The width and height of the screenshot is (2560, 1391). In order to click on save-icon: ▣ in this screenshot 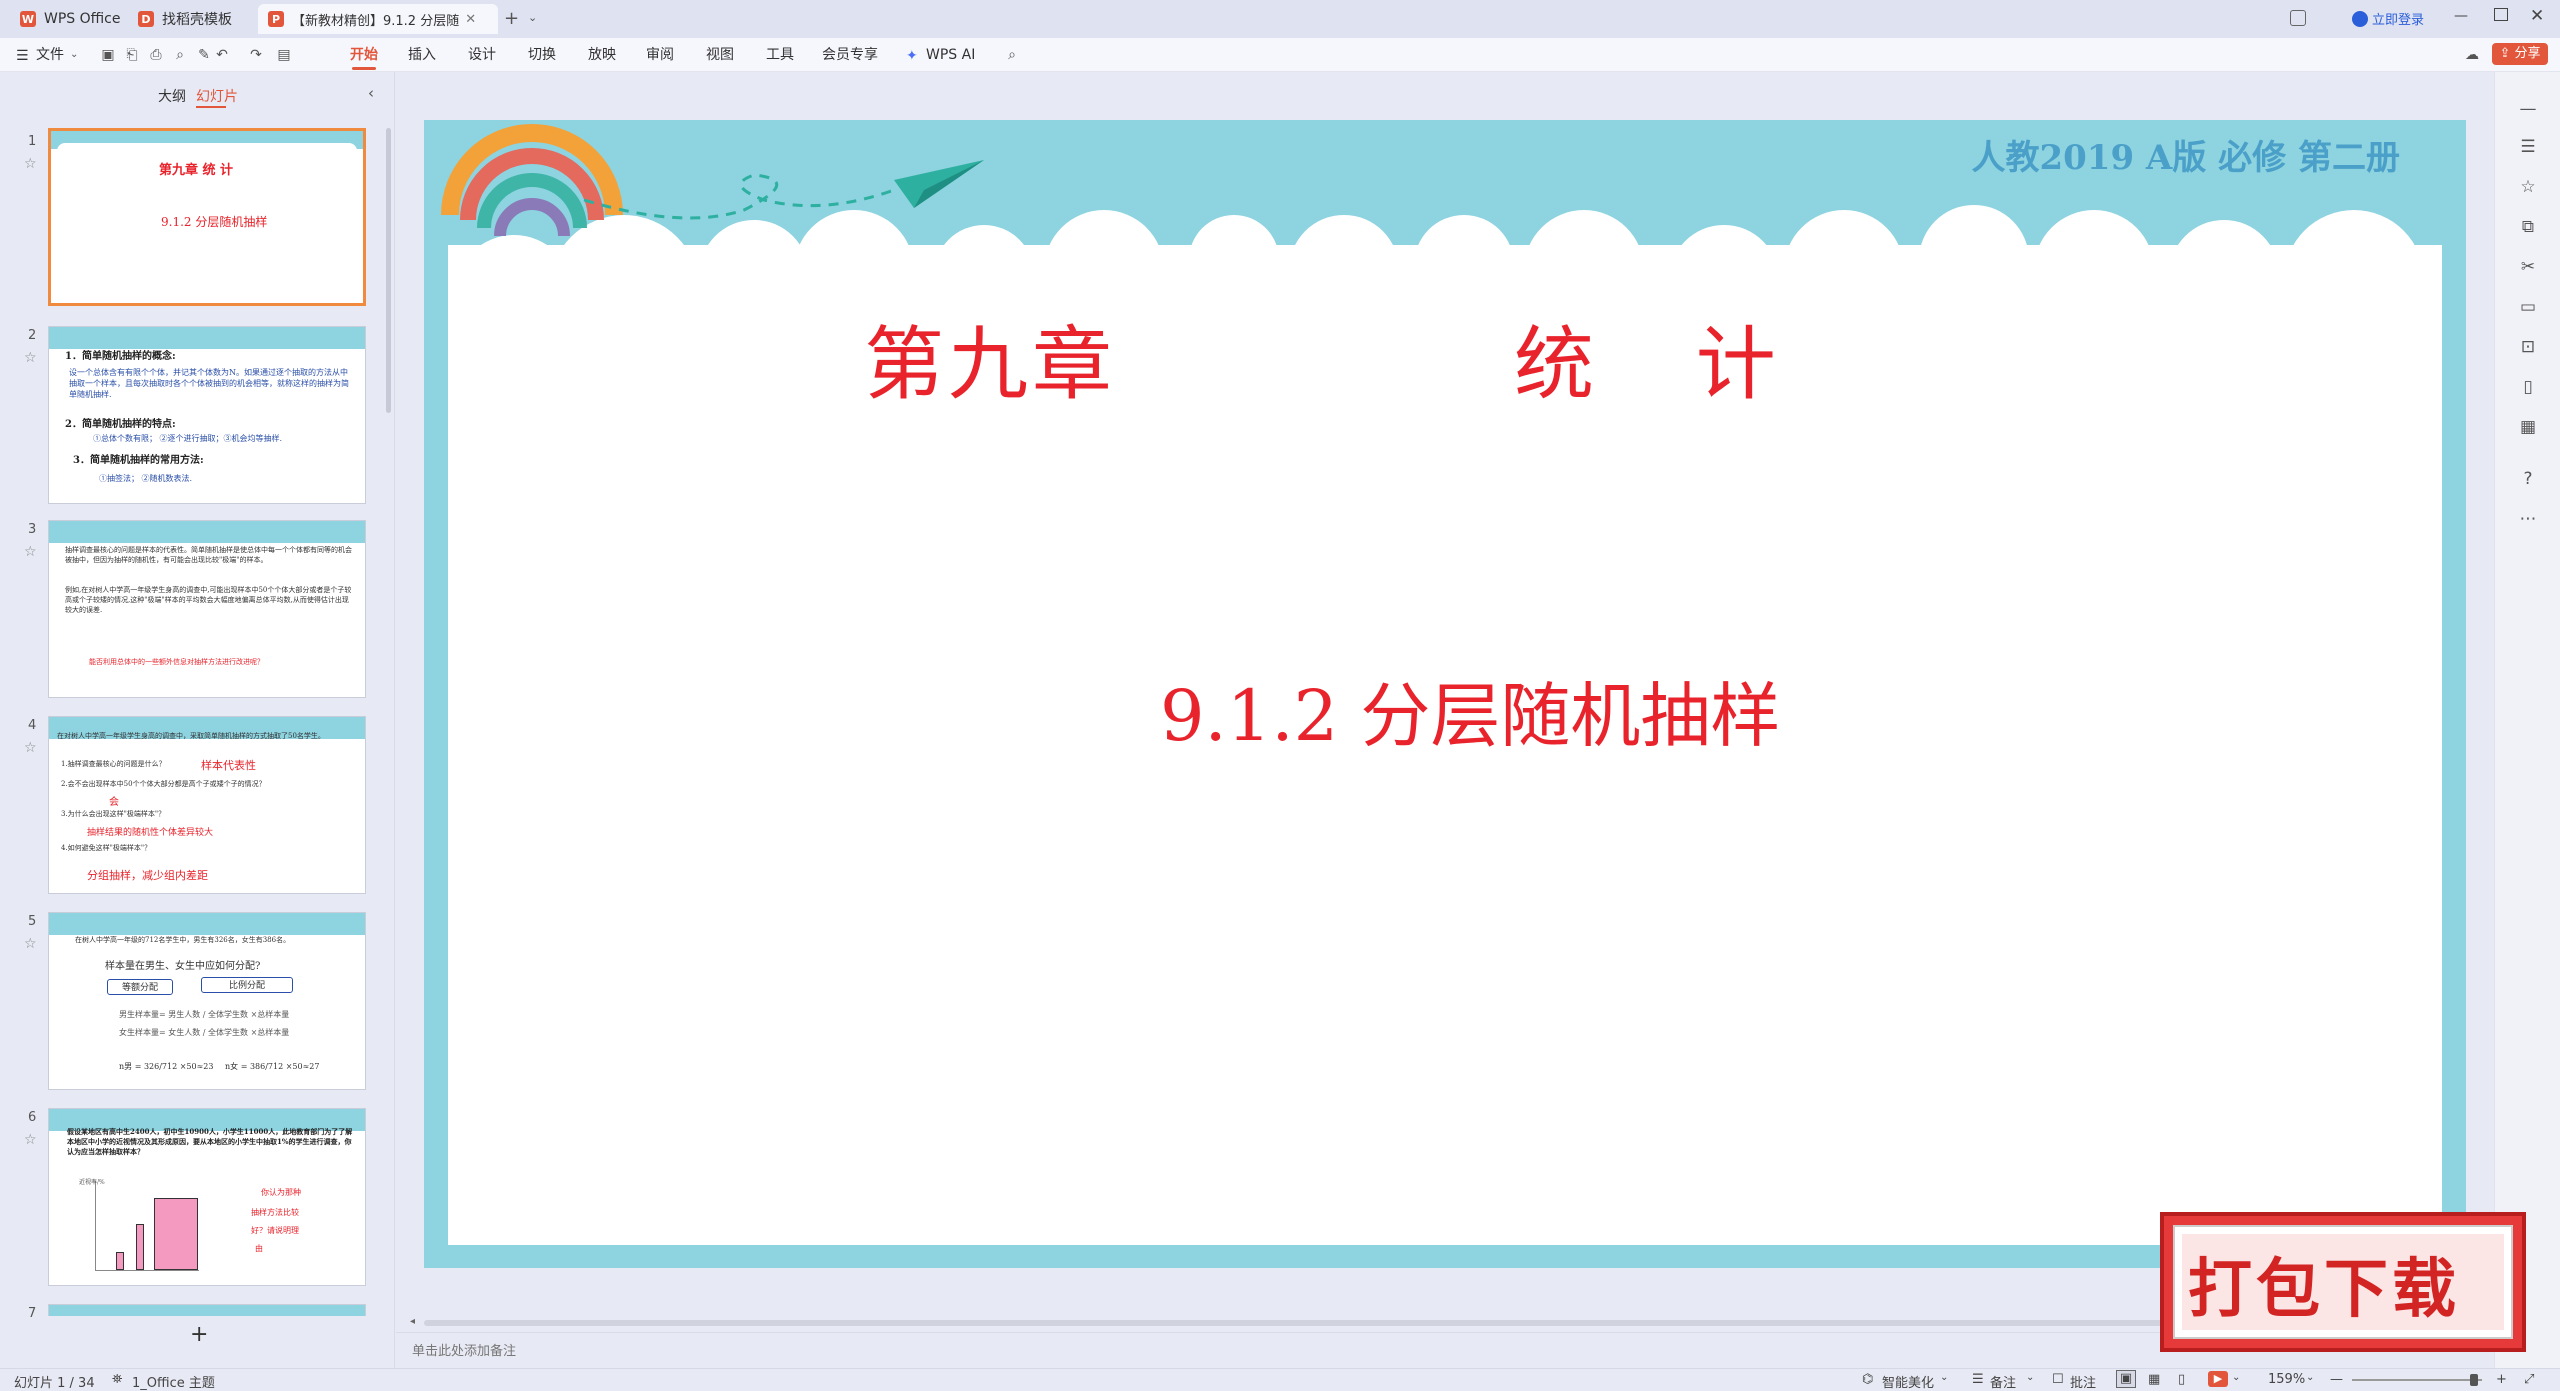, I will do `click(108, 55)`.